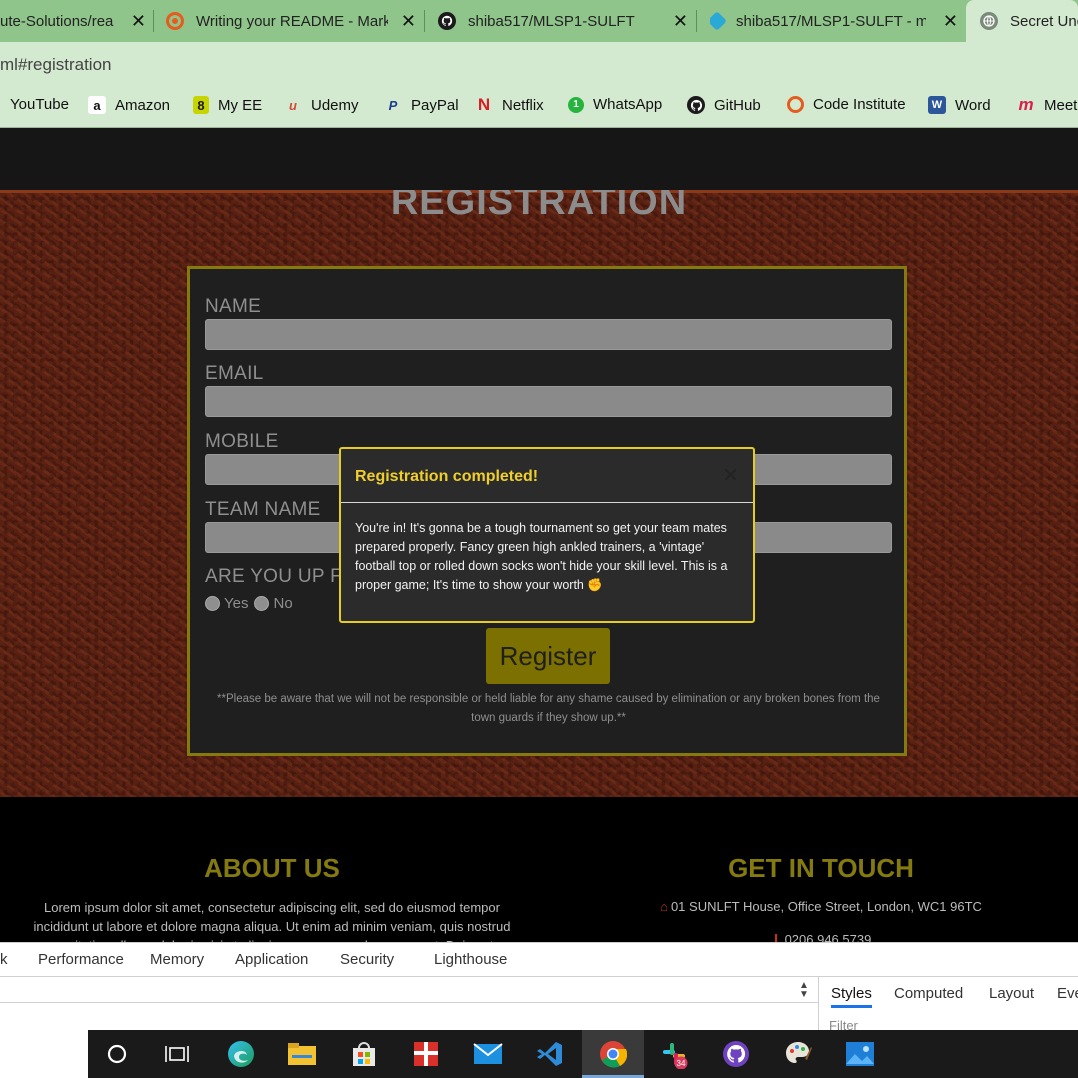 This screenshot has height=1078, width=1078. I want to click on bookmark-paypal: P PayPal, so click(421, 105).